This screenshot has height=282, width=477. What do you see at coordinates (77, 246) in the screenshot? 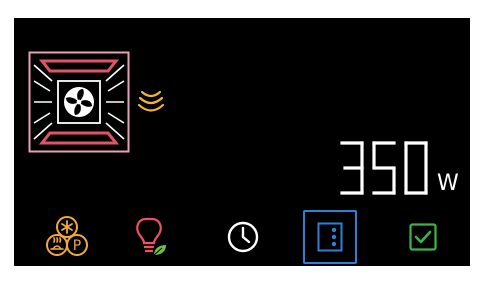
I see `svg-text: P` at bounding box center [77, 246].